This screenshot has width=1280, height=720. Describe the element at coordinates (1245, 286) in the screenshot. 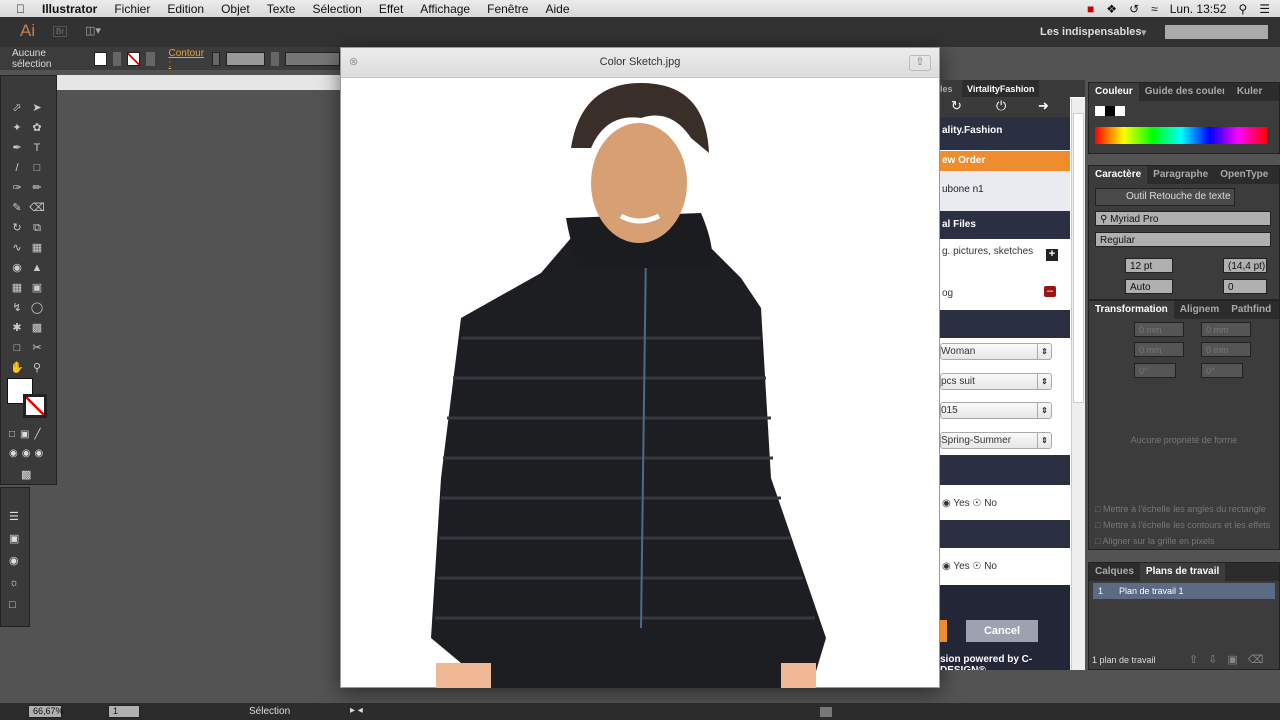

I see `tracking-input: 0` at that location.